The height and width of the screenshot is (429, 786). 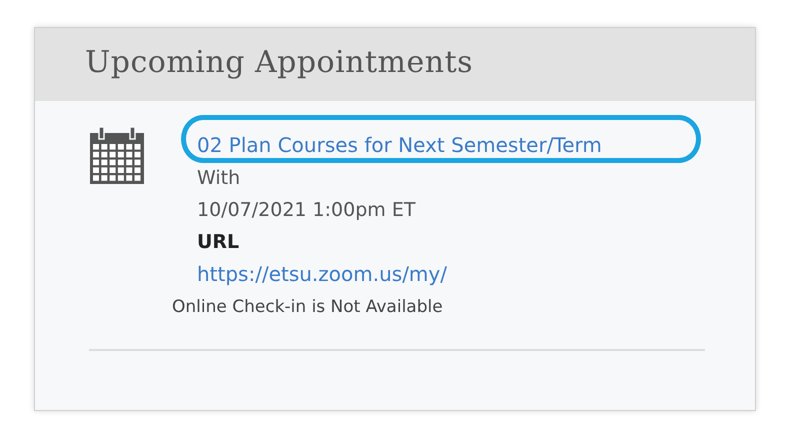 What do you see at coordinates (322, 274) in the screenshot?
I see `meeting-url-link: https://etsu.zoom.us/my/` at bounding box center [322, 274].